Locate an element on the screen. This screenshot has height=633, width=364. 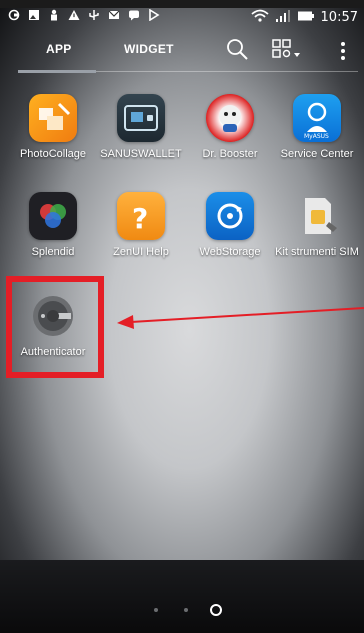
svg-text: MyASUS is located at coordinates (316, 136).